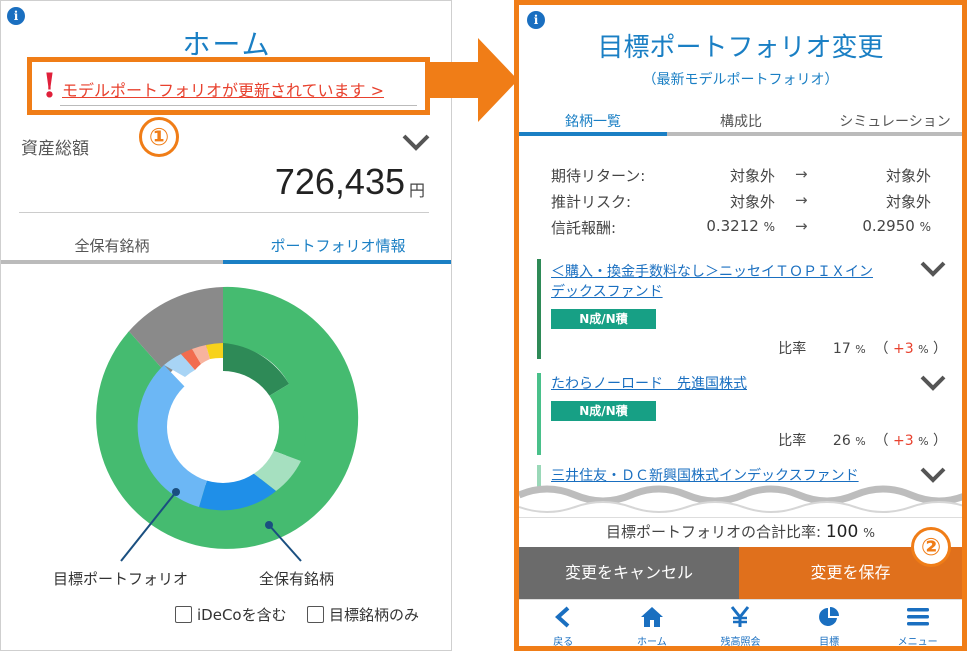 The width and height of the screenshot is (967, 651). I want to click on home-icon, so click(651, 617).